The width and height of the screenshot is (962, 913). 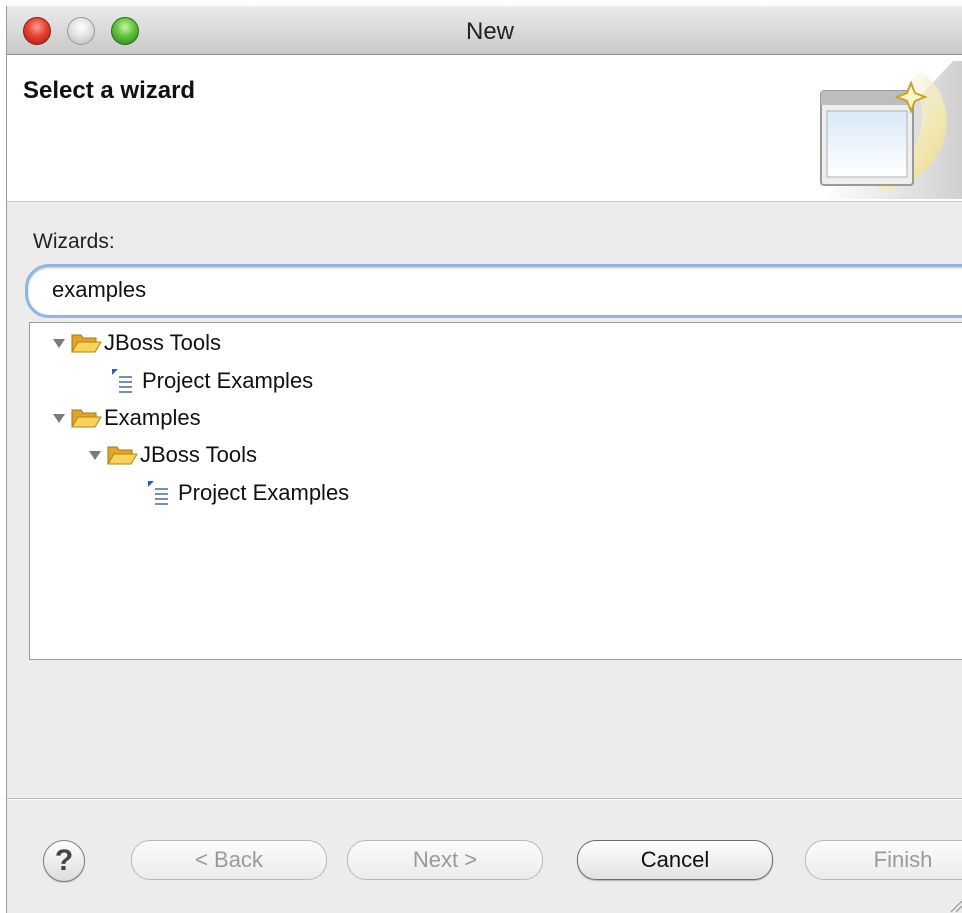 What do you see at coordinates (229, 860) in the screenshot?
I see `back-button: < Back` at bounding box center [229, 860].